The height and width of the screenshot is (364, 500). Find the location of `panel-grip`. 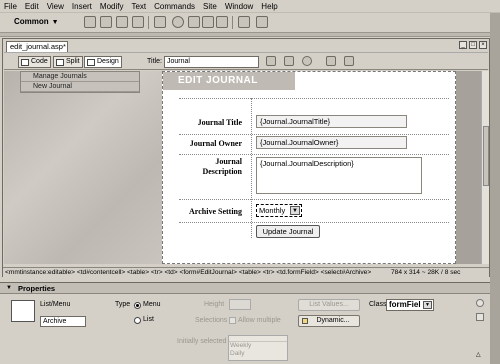

panel-grip is located at coordinates (495, 188).